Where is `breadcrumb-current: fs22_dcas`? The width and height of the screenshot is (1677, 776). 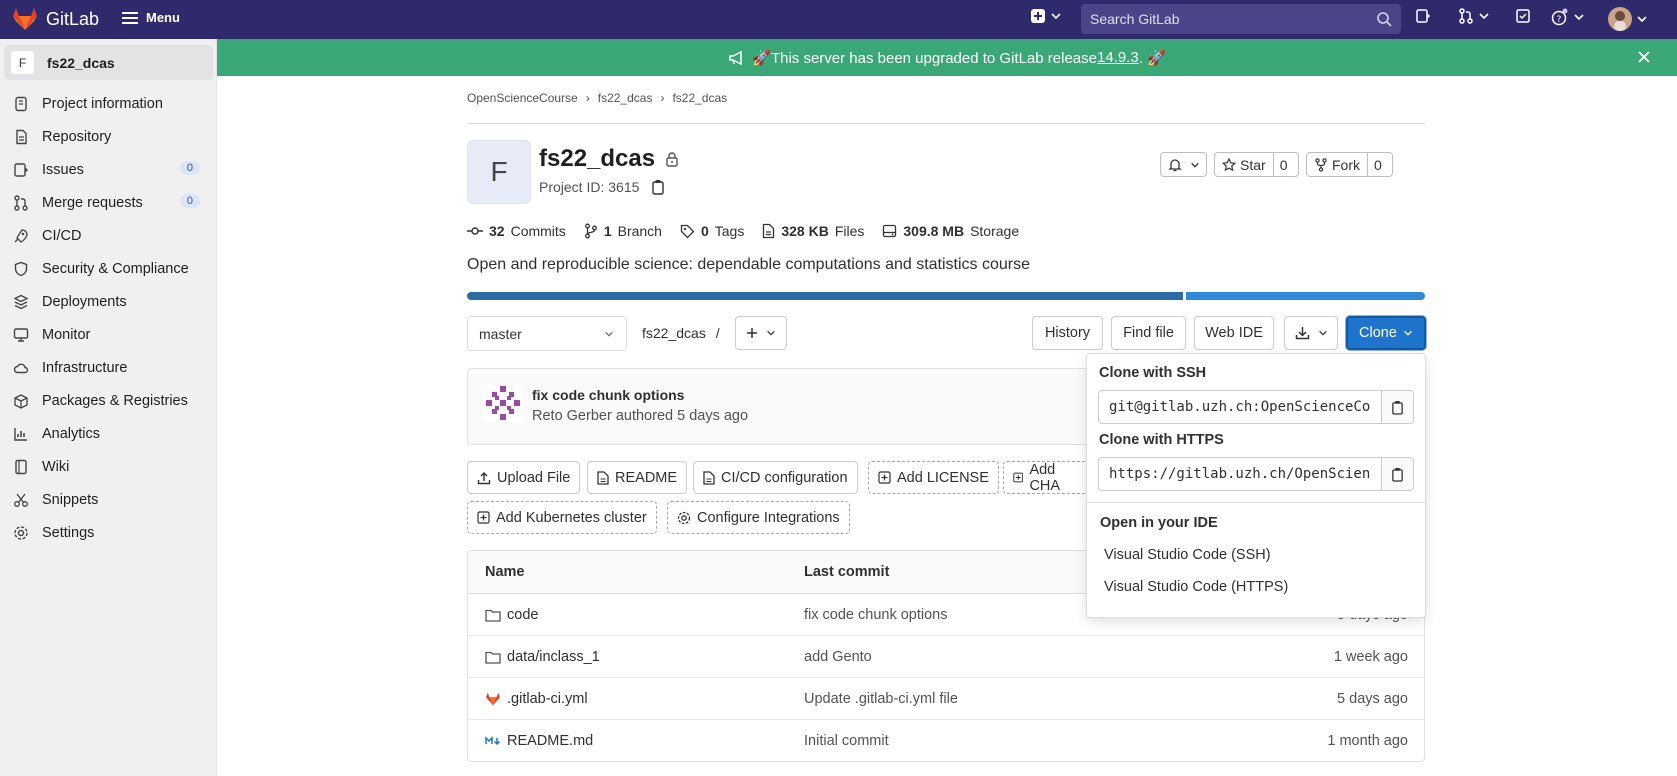 breadcrumb-current: fs22_dcas is located at coordinates (699, 98).